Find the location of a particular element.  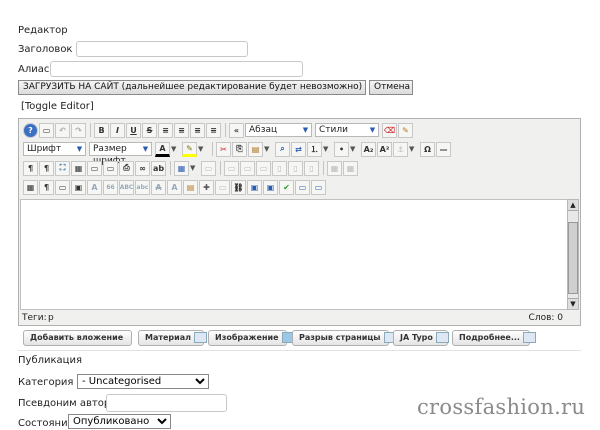

align-left-icon: ≡ is located at coordinates (197, 130).